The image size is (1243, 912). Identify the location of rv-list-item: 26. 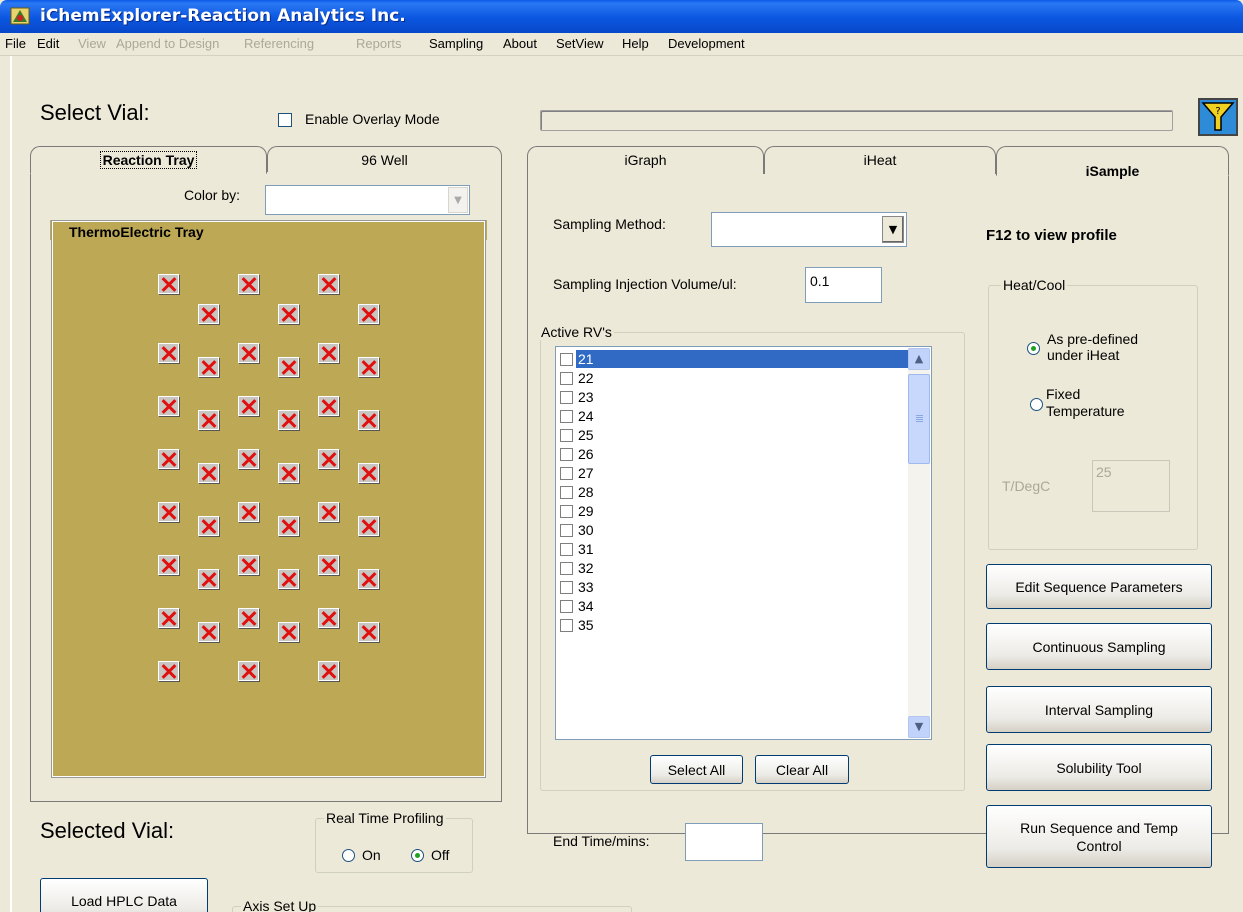
(735, 454).